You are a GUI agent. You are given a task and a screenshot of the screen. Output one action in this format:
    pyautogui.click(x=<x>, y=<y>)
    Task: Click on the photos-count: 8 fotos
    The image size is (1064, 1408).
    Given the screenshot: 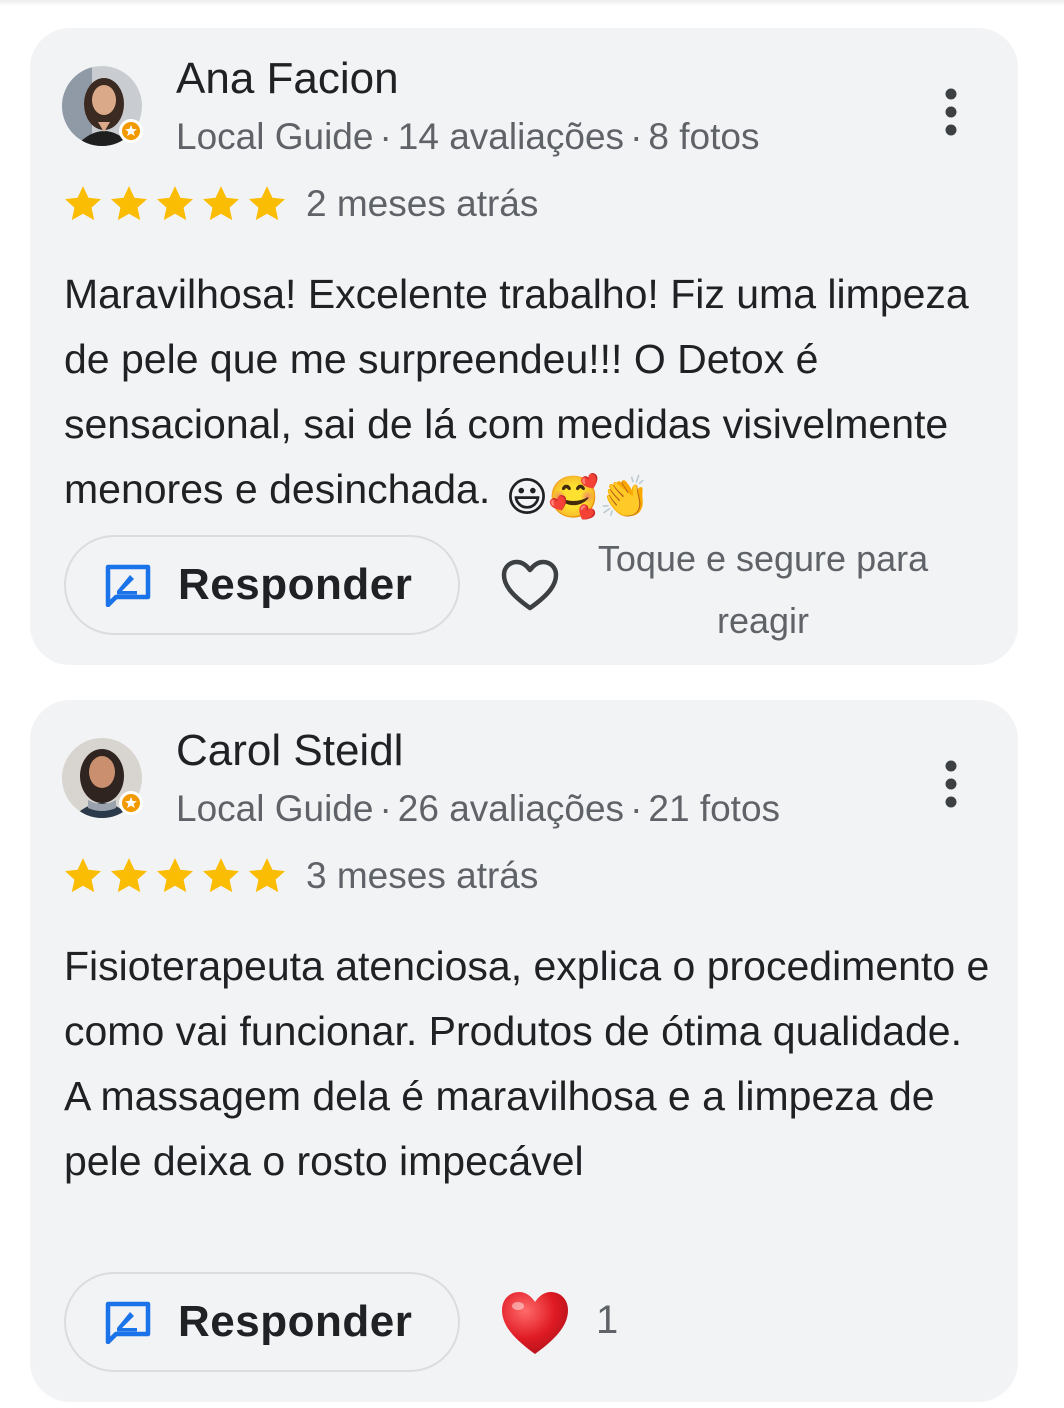 What is the action you would take?
    pyautogui.click(x=704, y=136)
    